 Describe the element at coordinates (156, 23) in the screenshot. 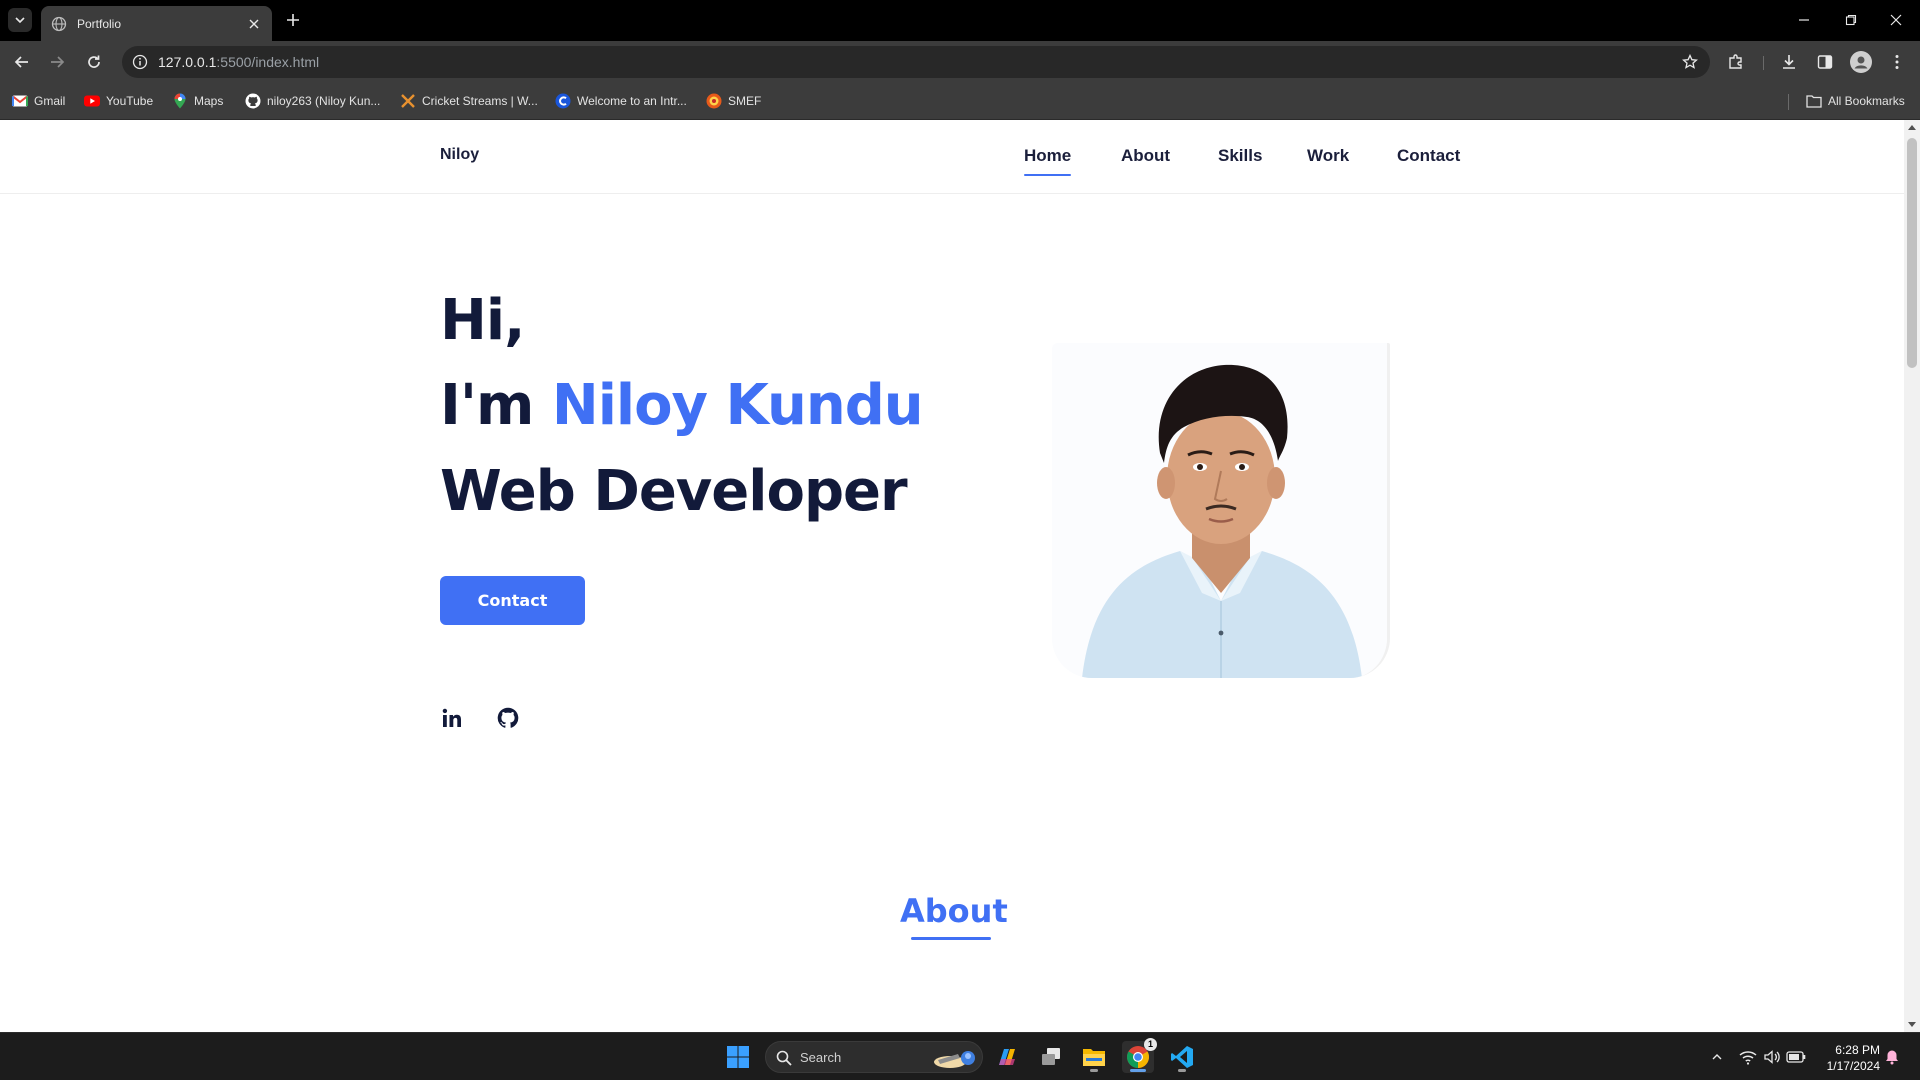

I see `tab-portfolio: Portfolio` at that location.